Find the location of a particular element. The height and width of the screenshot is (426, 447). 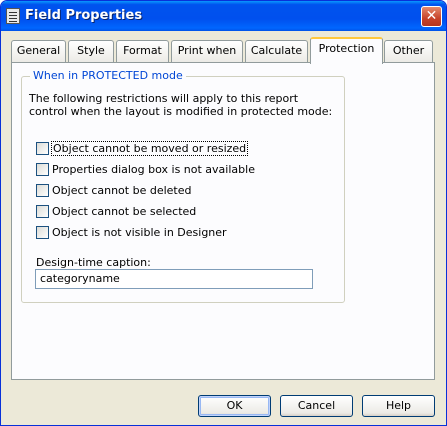

design-time-caption-label: Design-time caption: is located at coordinates (93, 262).